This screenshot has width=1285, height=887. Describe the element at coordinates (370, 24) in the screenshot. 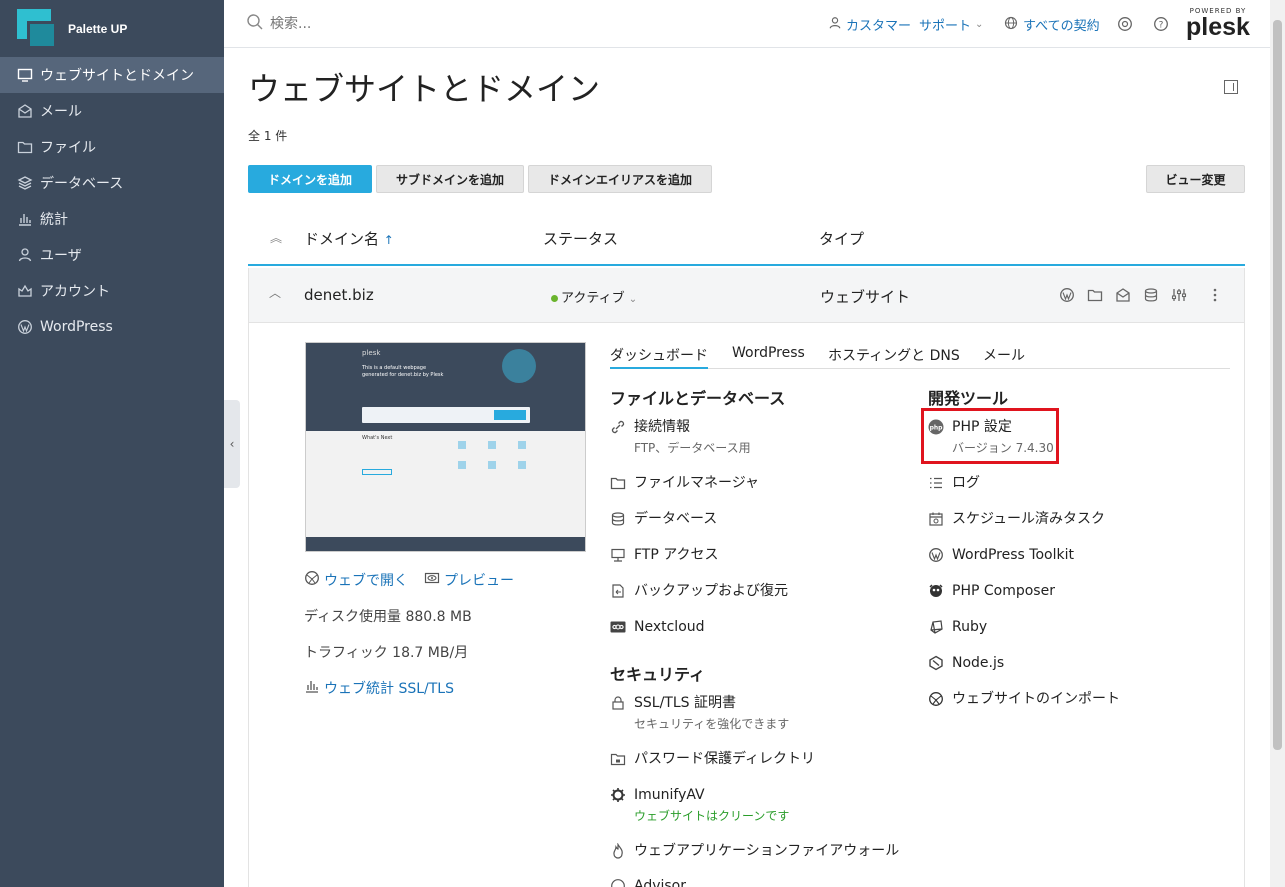

I see `search-input` at that location.